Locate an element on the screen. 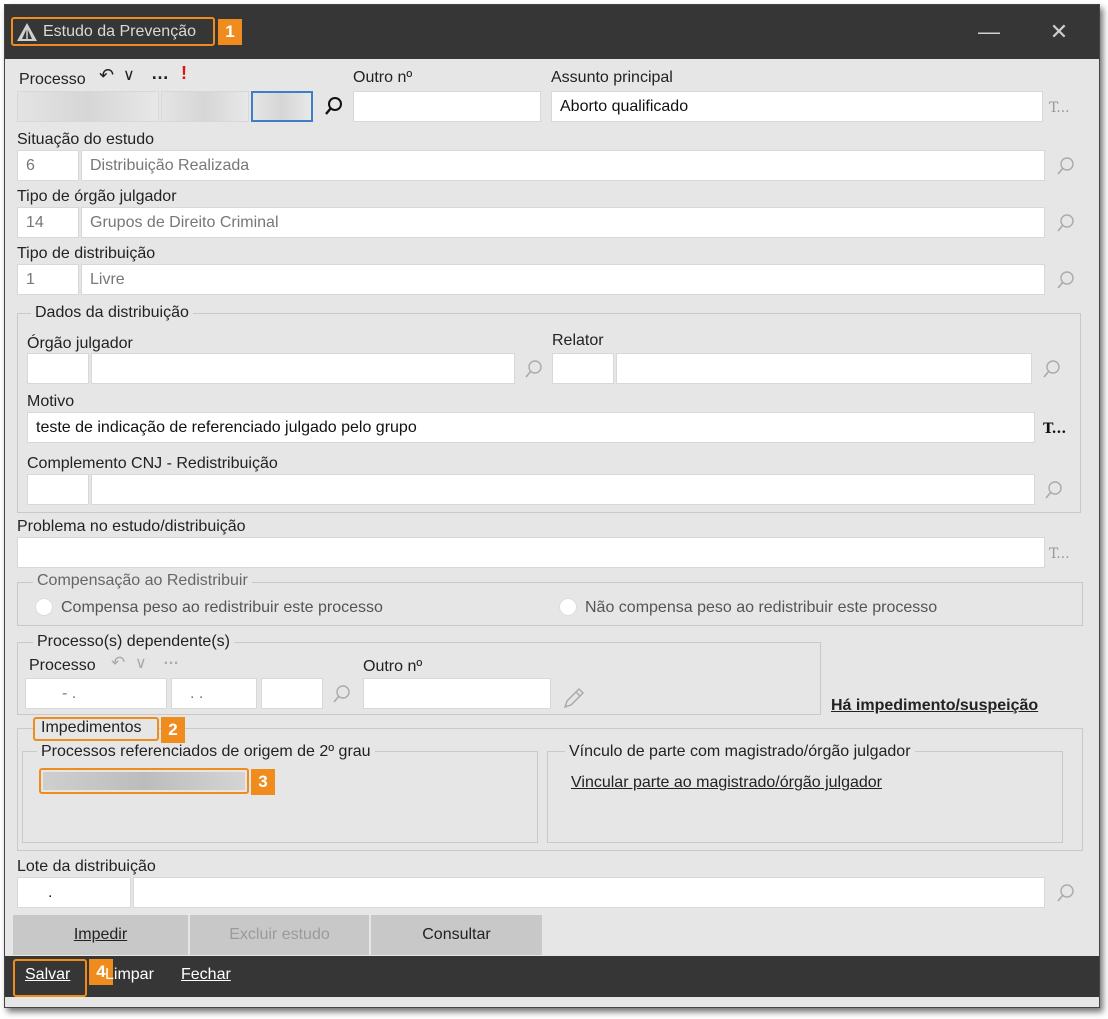 Image resolution: width=1108 pixels, height=1019 pixels. tipo-distribuicao-code-field: 1 is located at coordinates (48, 279).